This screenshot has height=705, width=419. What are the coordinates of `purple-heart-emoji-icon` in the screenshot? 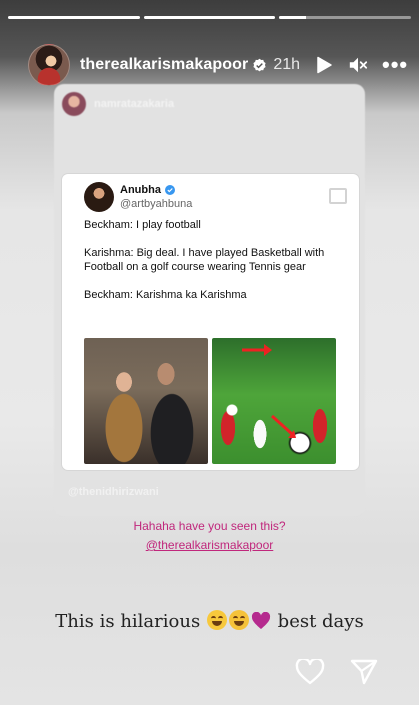 It's located at (260, 620).